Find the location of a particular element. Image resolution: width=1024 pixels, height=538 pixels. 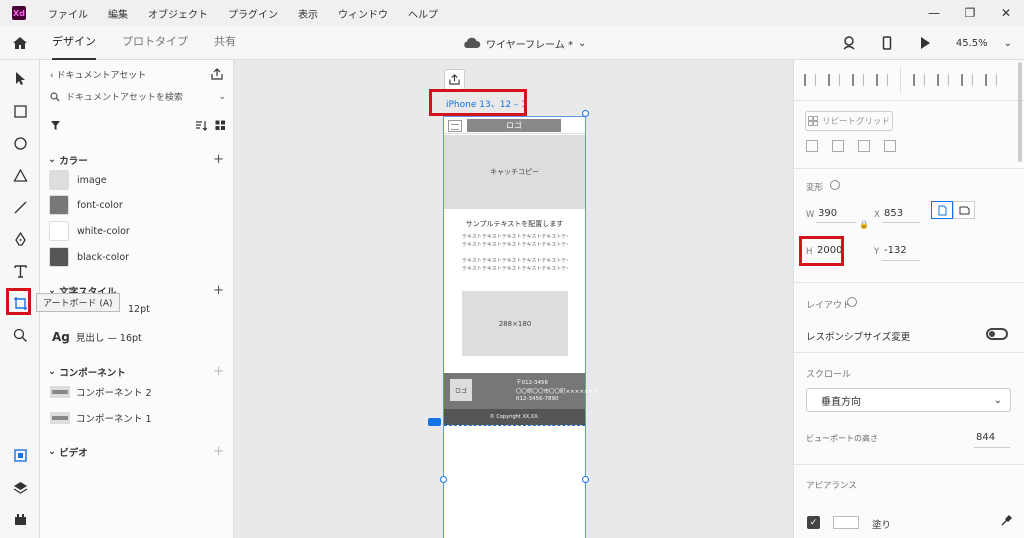

boolean-intersect-icon is located at coordinates (864, 146).